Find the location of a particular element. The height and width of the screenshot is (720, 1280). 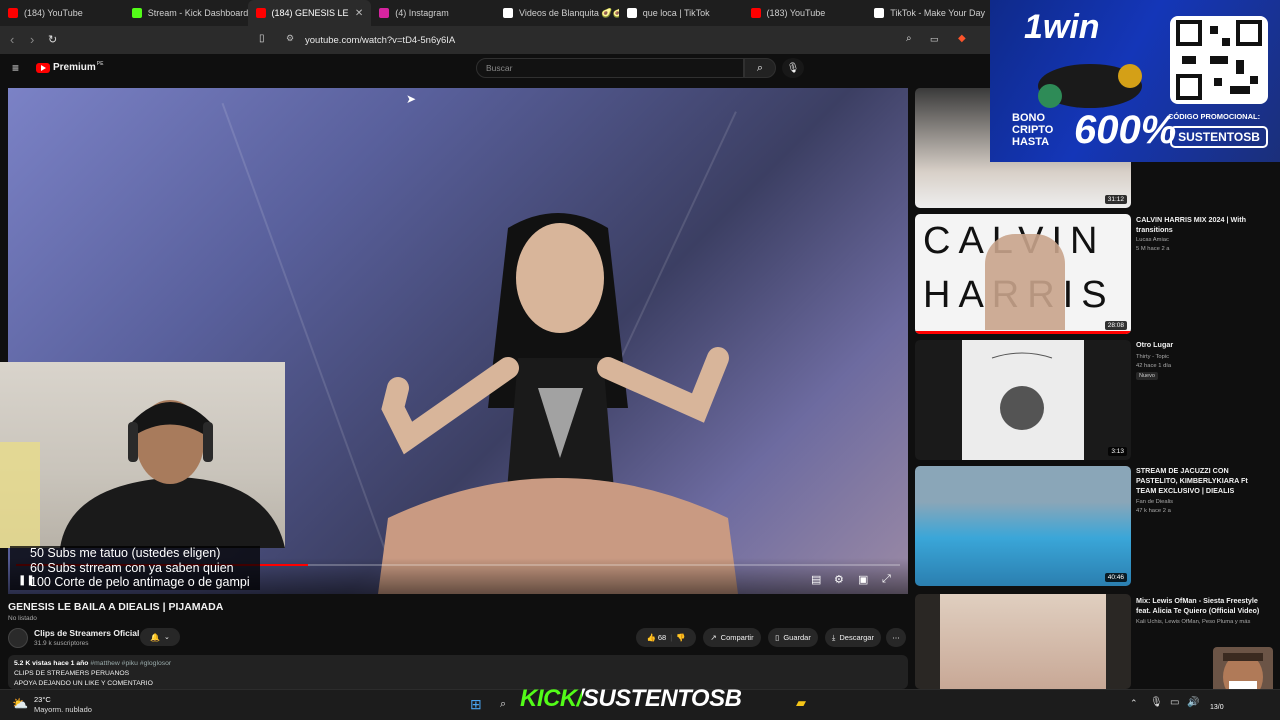

search-input: Buscar is located at coordinates (610, 68).